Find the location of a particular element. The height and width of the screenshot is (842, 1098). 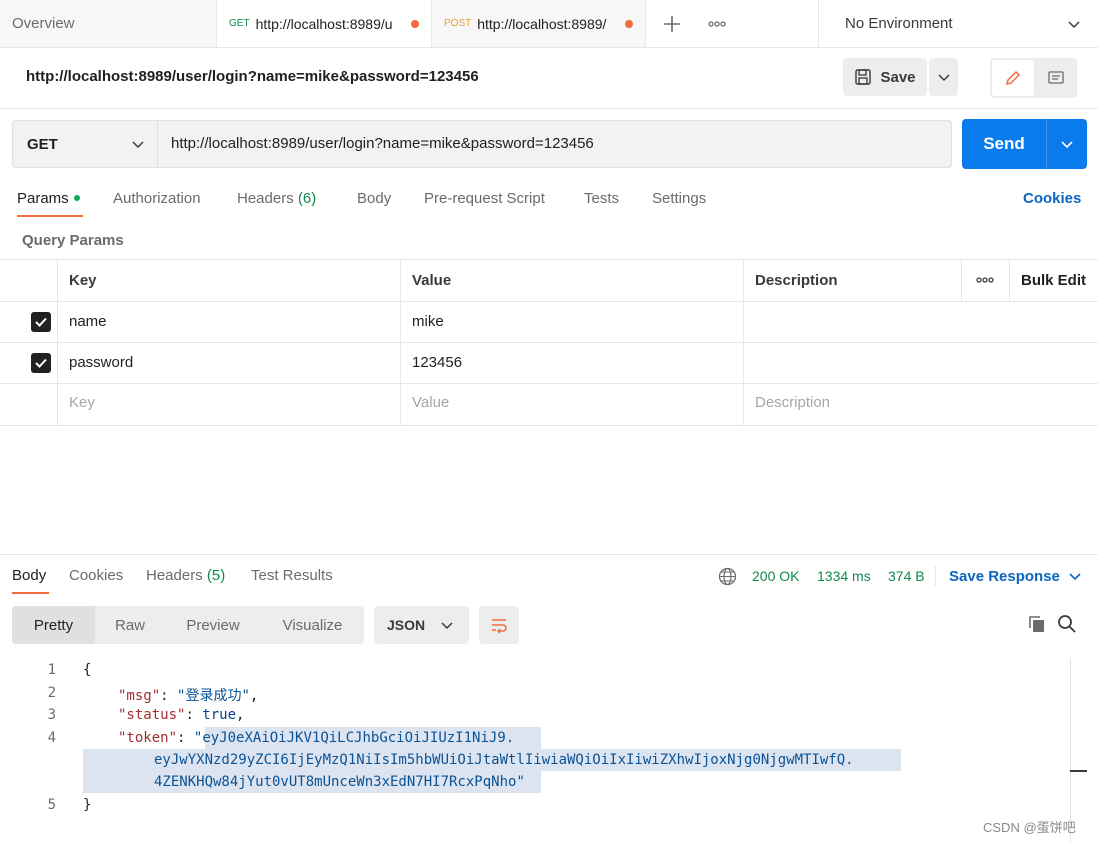

wrap-lines-button is located at coordinates (499, 625).